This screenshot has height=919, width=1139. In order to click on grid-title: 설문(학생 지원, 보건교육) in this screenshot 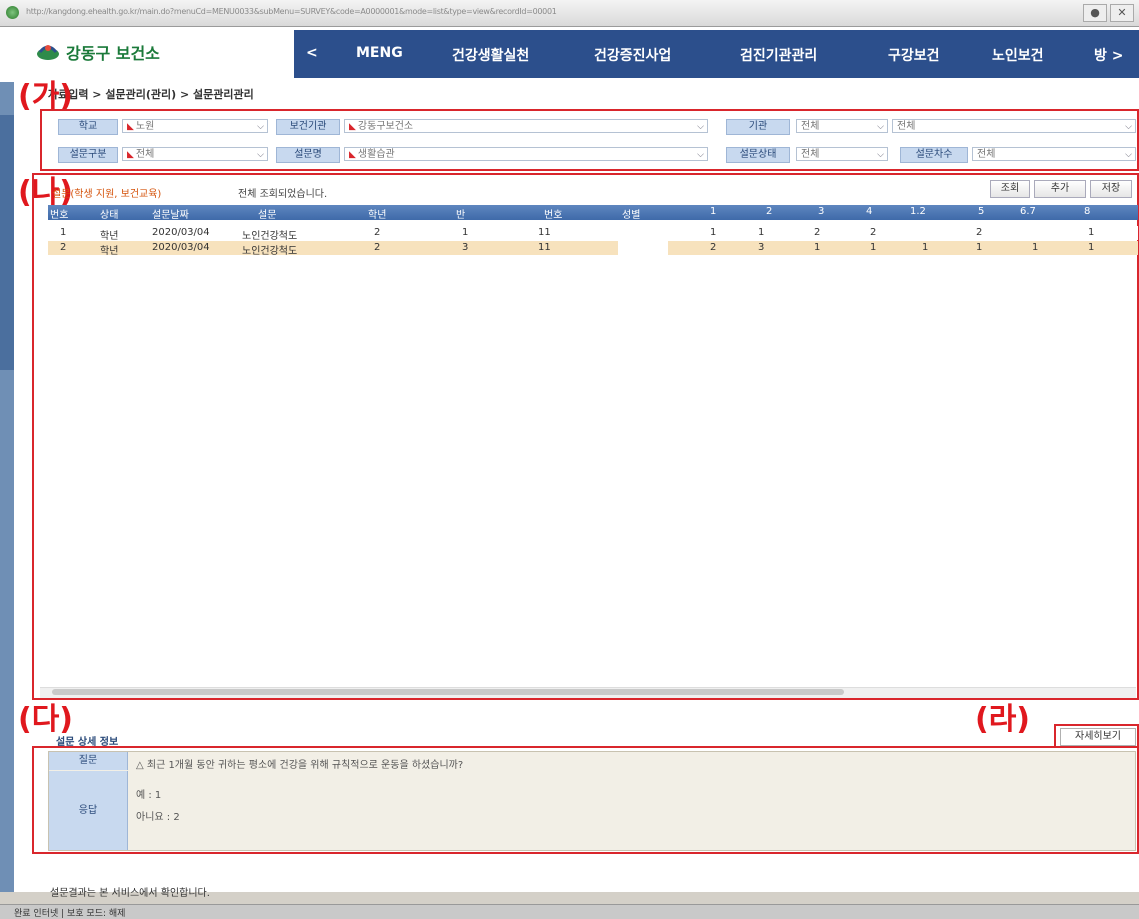, I will do `click(107, 194)`.